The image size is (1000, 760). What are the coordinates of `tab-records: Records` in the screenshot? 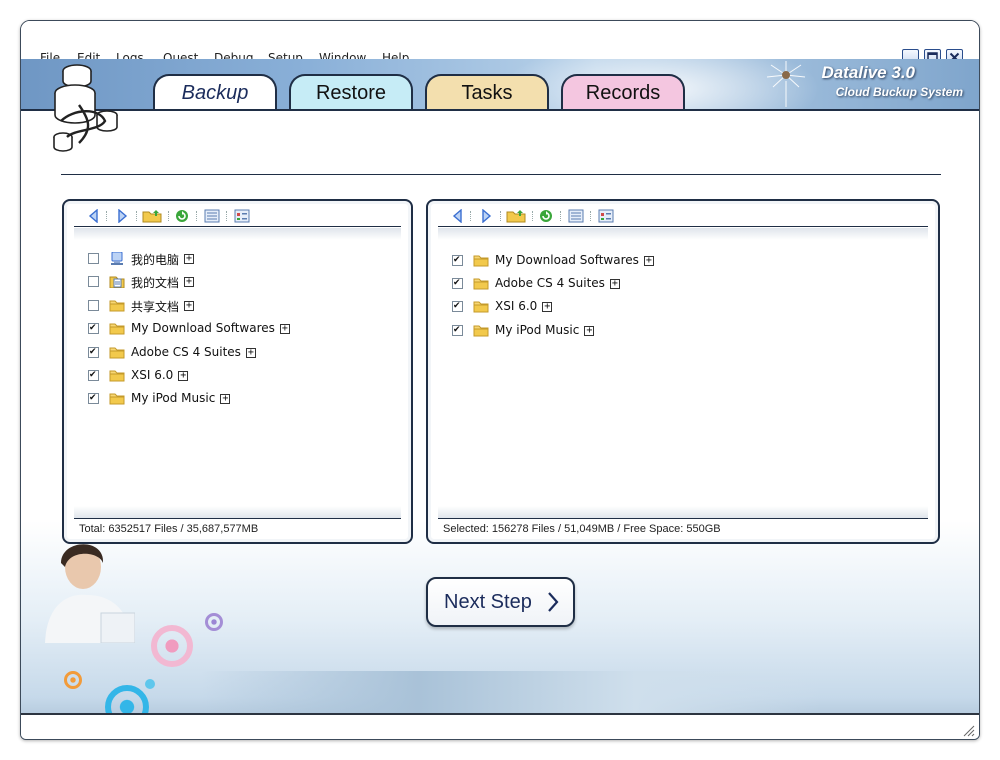 It's located at (623, 91).